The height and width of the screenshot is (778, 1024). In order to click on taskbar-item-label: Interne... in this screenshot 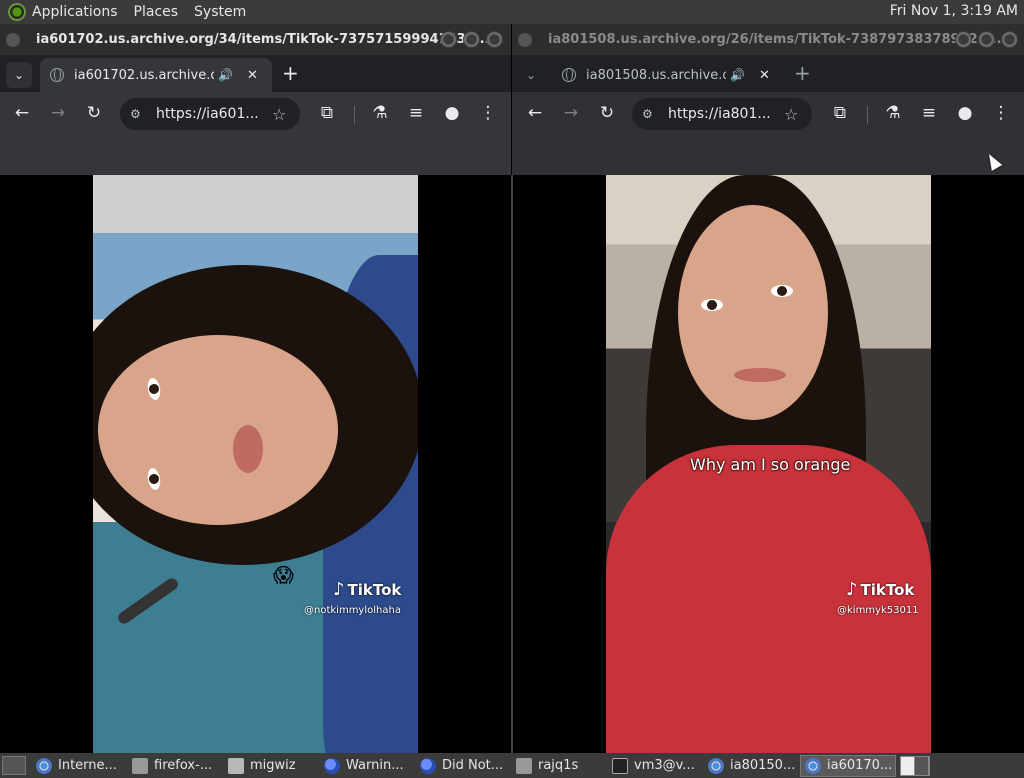, I will do `click(87, 765)`.